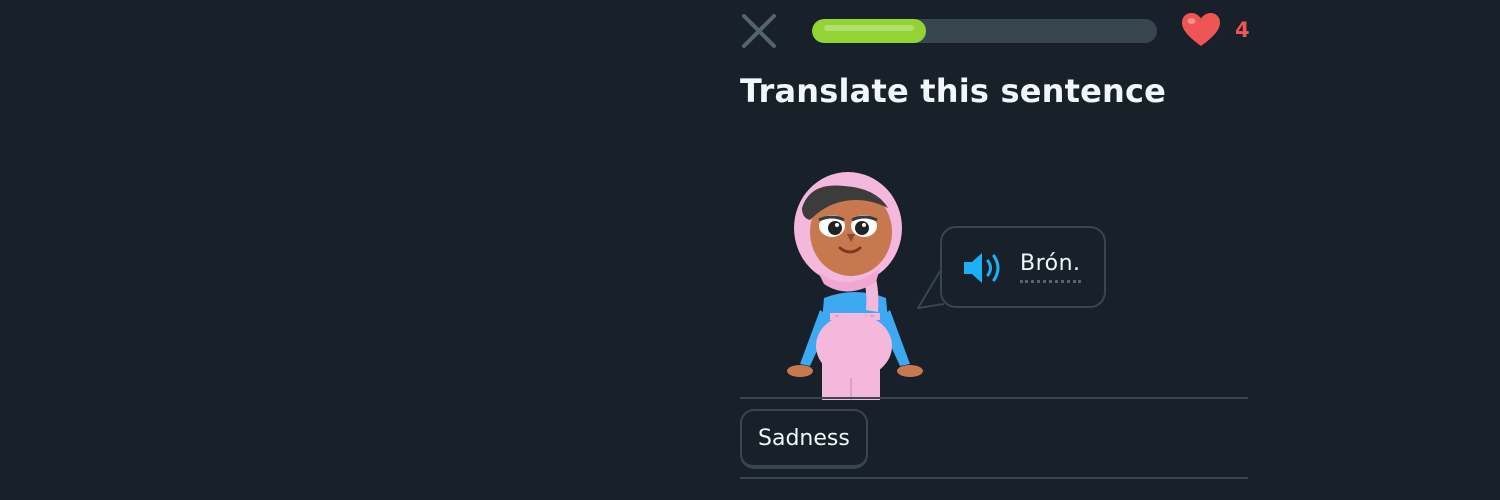 This screenshot has width=1500, height=500. What do you see at coordinates (994, 478) in the screenshot?
I see `answer-line-bottom` at bounding box center [994, 478].